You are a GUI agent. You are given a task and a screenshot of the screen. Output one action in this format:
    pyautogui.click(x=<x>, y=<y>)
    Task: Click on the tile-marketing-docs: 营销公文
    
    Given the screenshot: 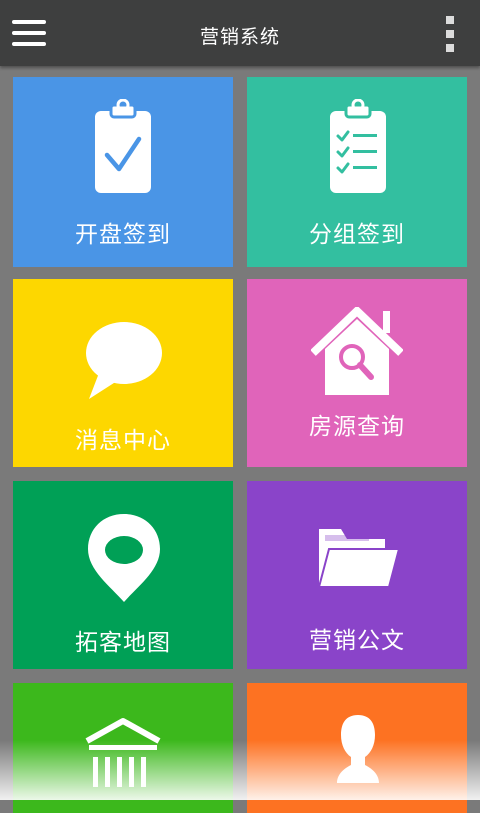 What is the action you would take?
    pyautogui.click(x=357, y=575)
    